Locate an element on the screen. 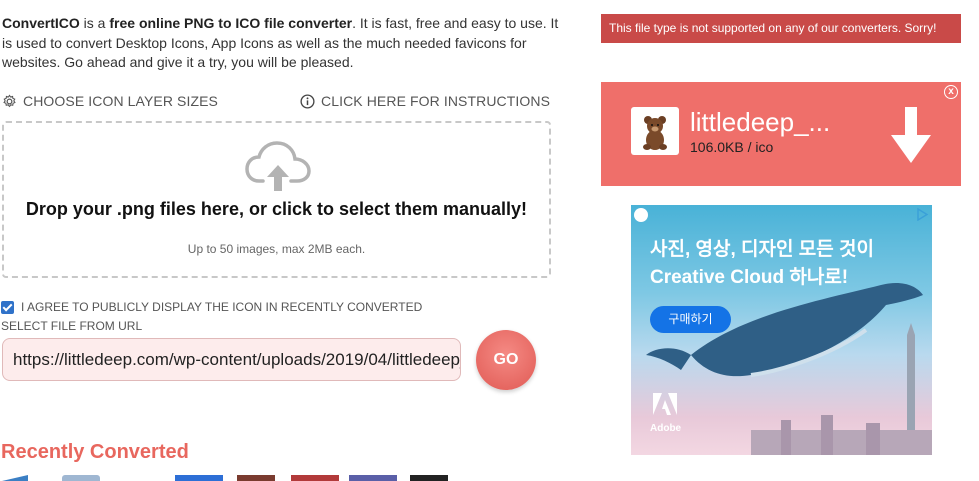 The height and width of the screenshot is (481, 979). instructions-link: CLICK HERE FOR INSTRUCTIONS is located at coordinates (425, 101).